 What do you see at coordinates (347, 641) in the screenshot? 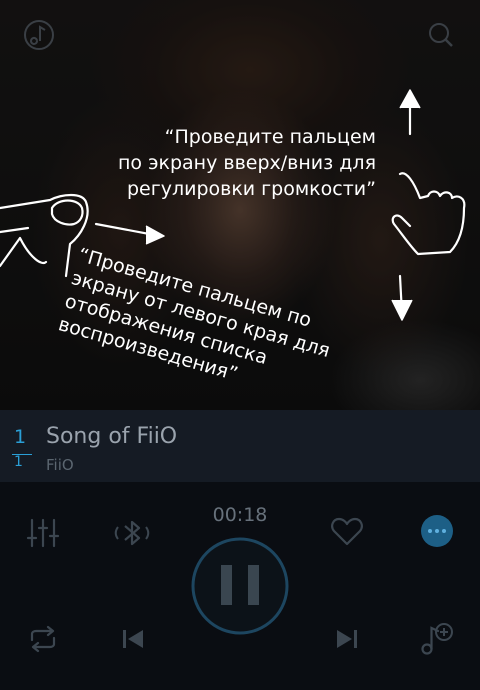
I see `next-icon` at bounding box center [347, 641].